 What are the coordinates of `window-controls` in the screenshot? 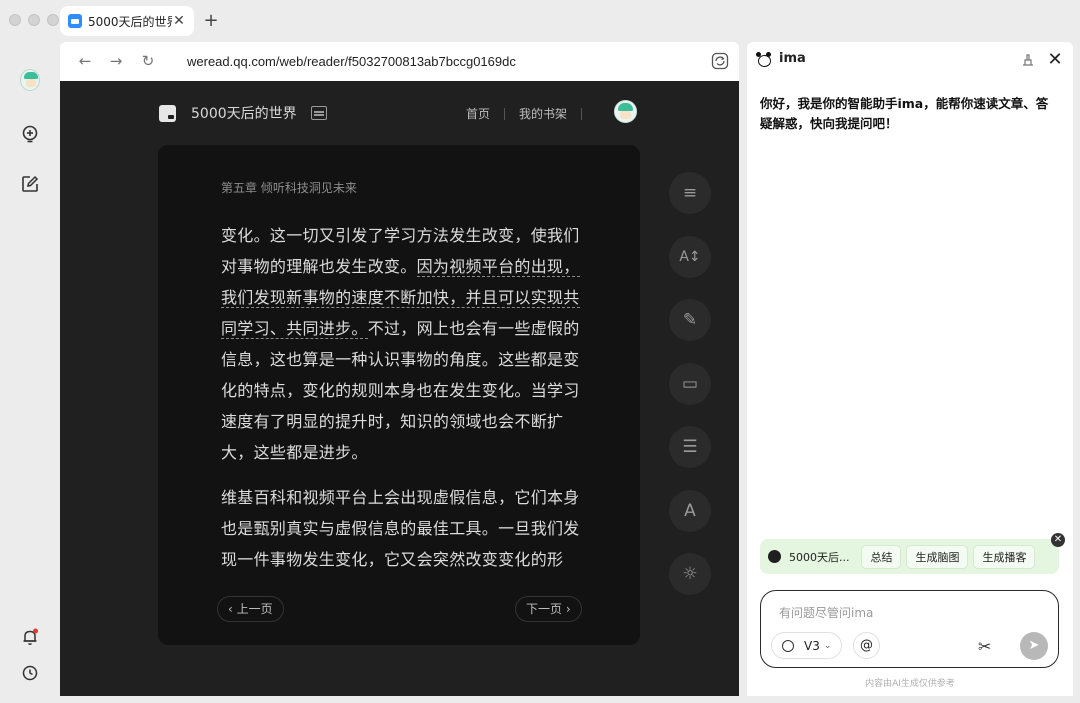 It's located at (34, 20).